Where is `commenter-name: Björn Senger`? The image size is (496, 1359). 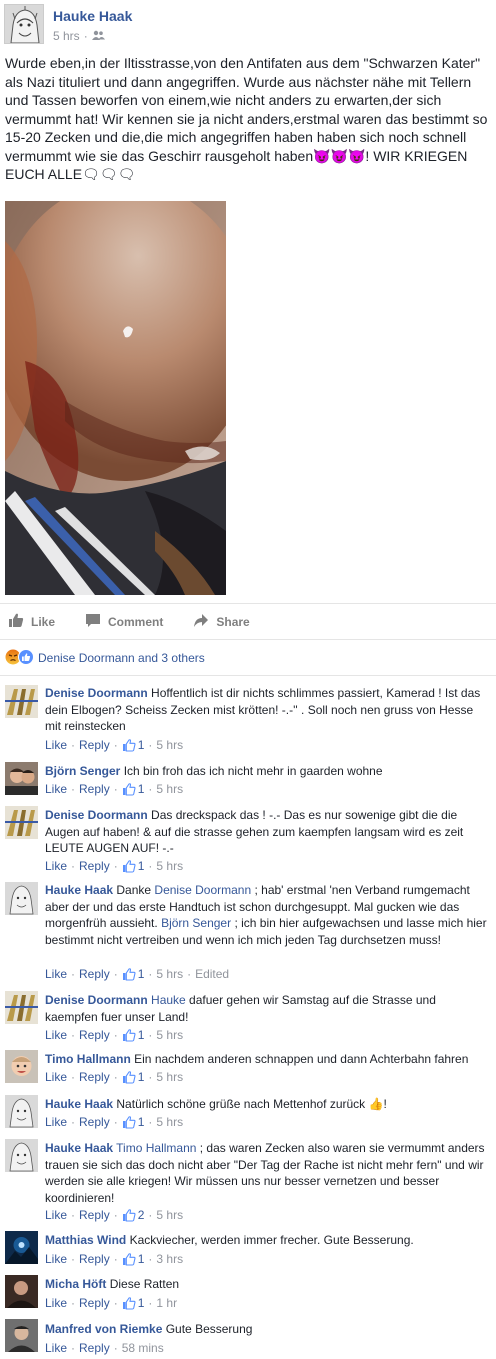
commenter-name: Björn Senger is located at coordinates (82, 771).